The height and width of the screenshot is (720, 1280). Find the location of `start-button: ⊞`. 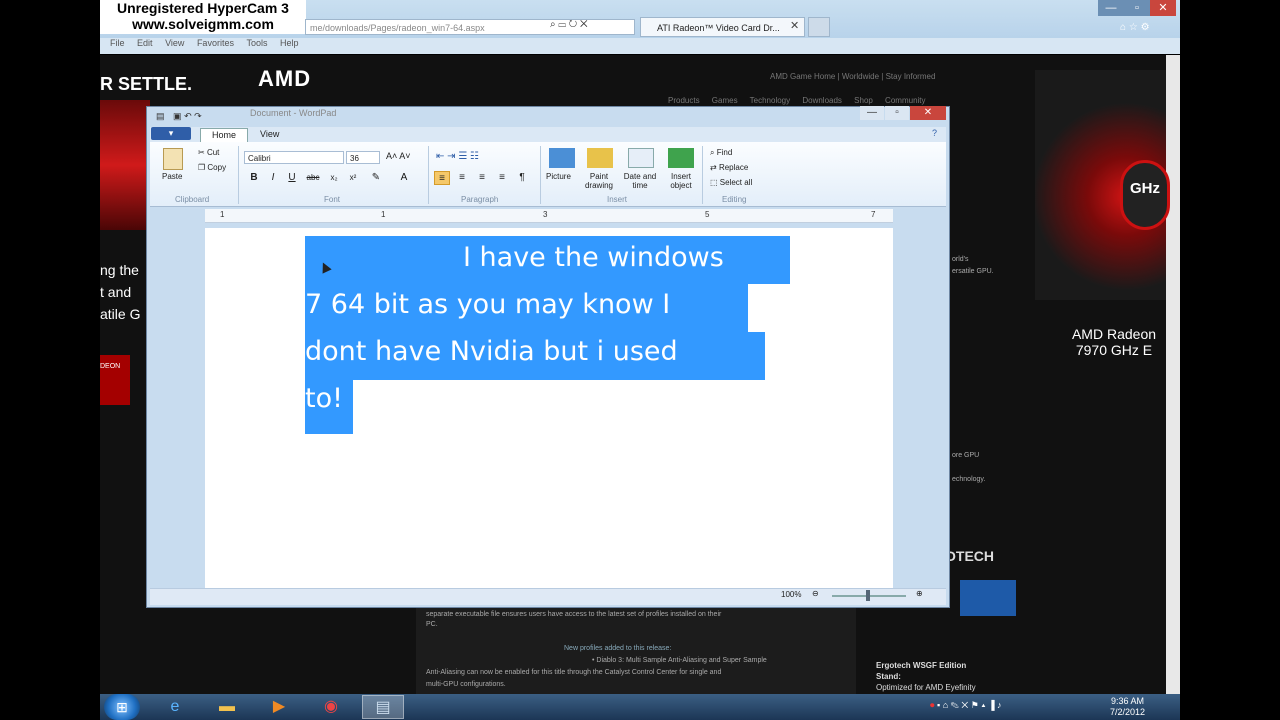

start-button: ⊞ is located at coordinates (122, 707).